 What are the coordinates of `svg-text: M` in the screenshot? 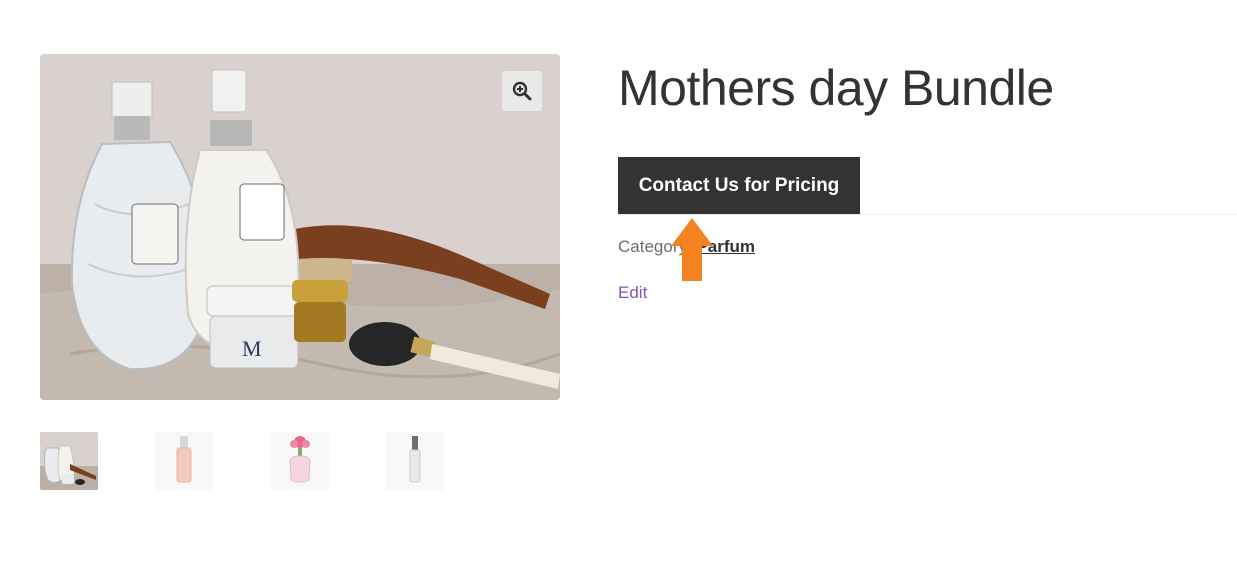 It's located at (252, 348).